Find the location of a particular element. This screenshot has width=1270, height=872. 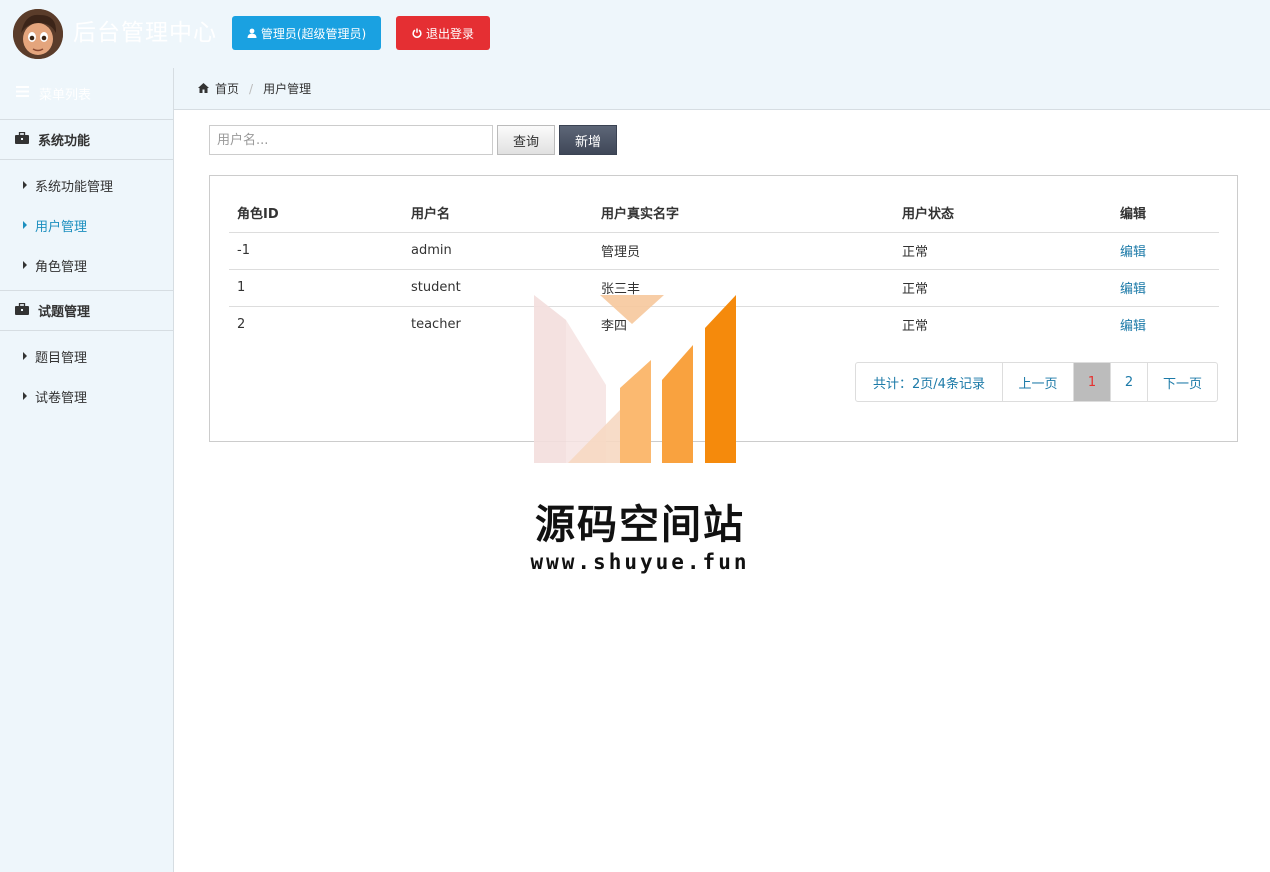

column-header-role-id: 角色ID is located at coordinates (316, 213).